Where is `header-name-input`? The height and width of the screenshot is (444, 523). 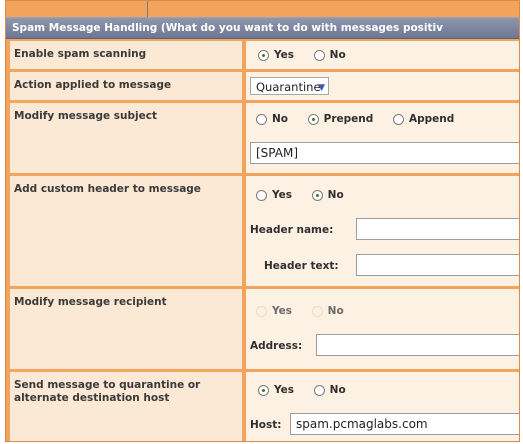
header-name-input is located at coordinates (437, 229).